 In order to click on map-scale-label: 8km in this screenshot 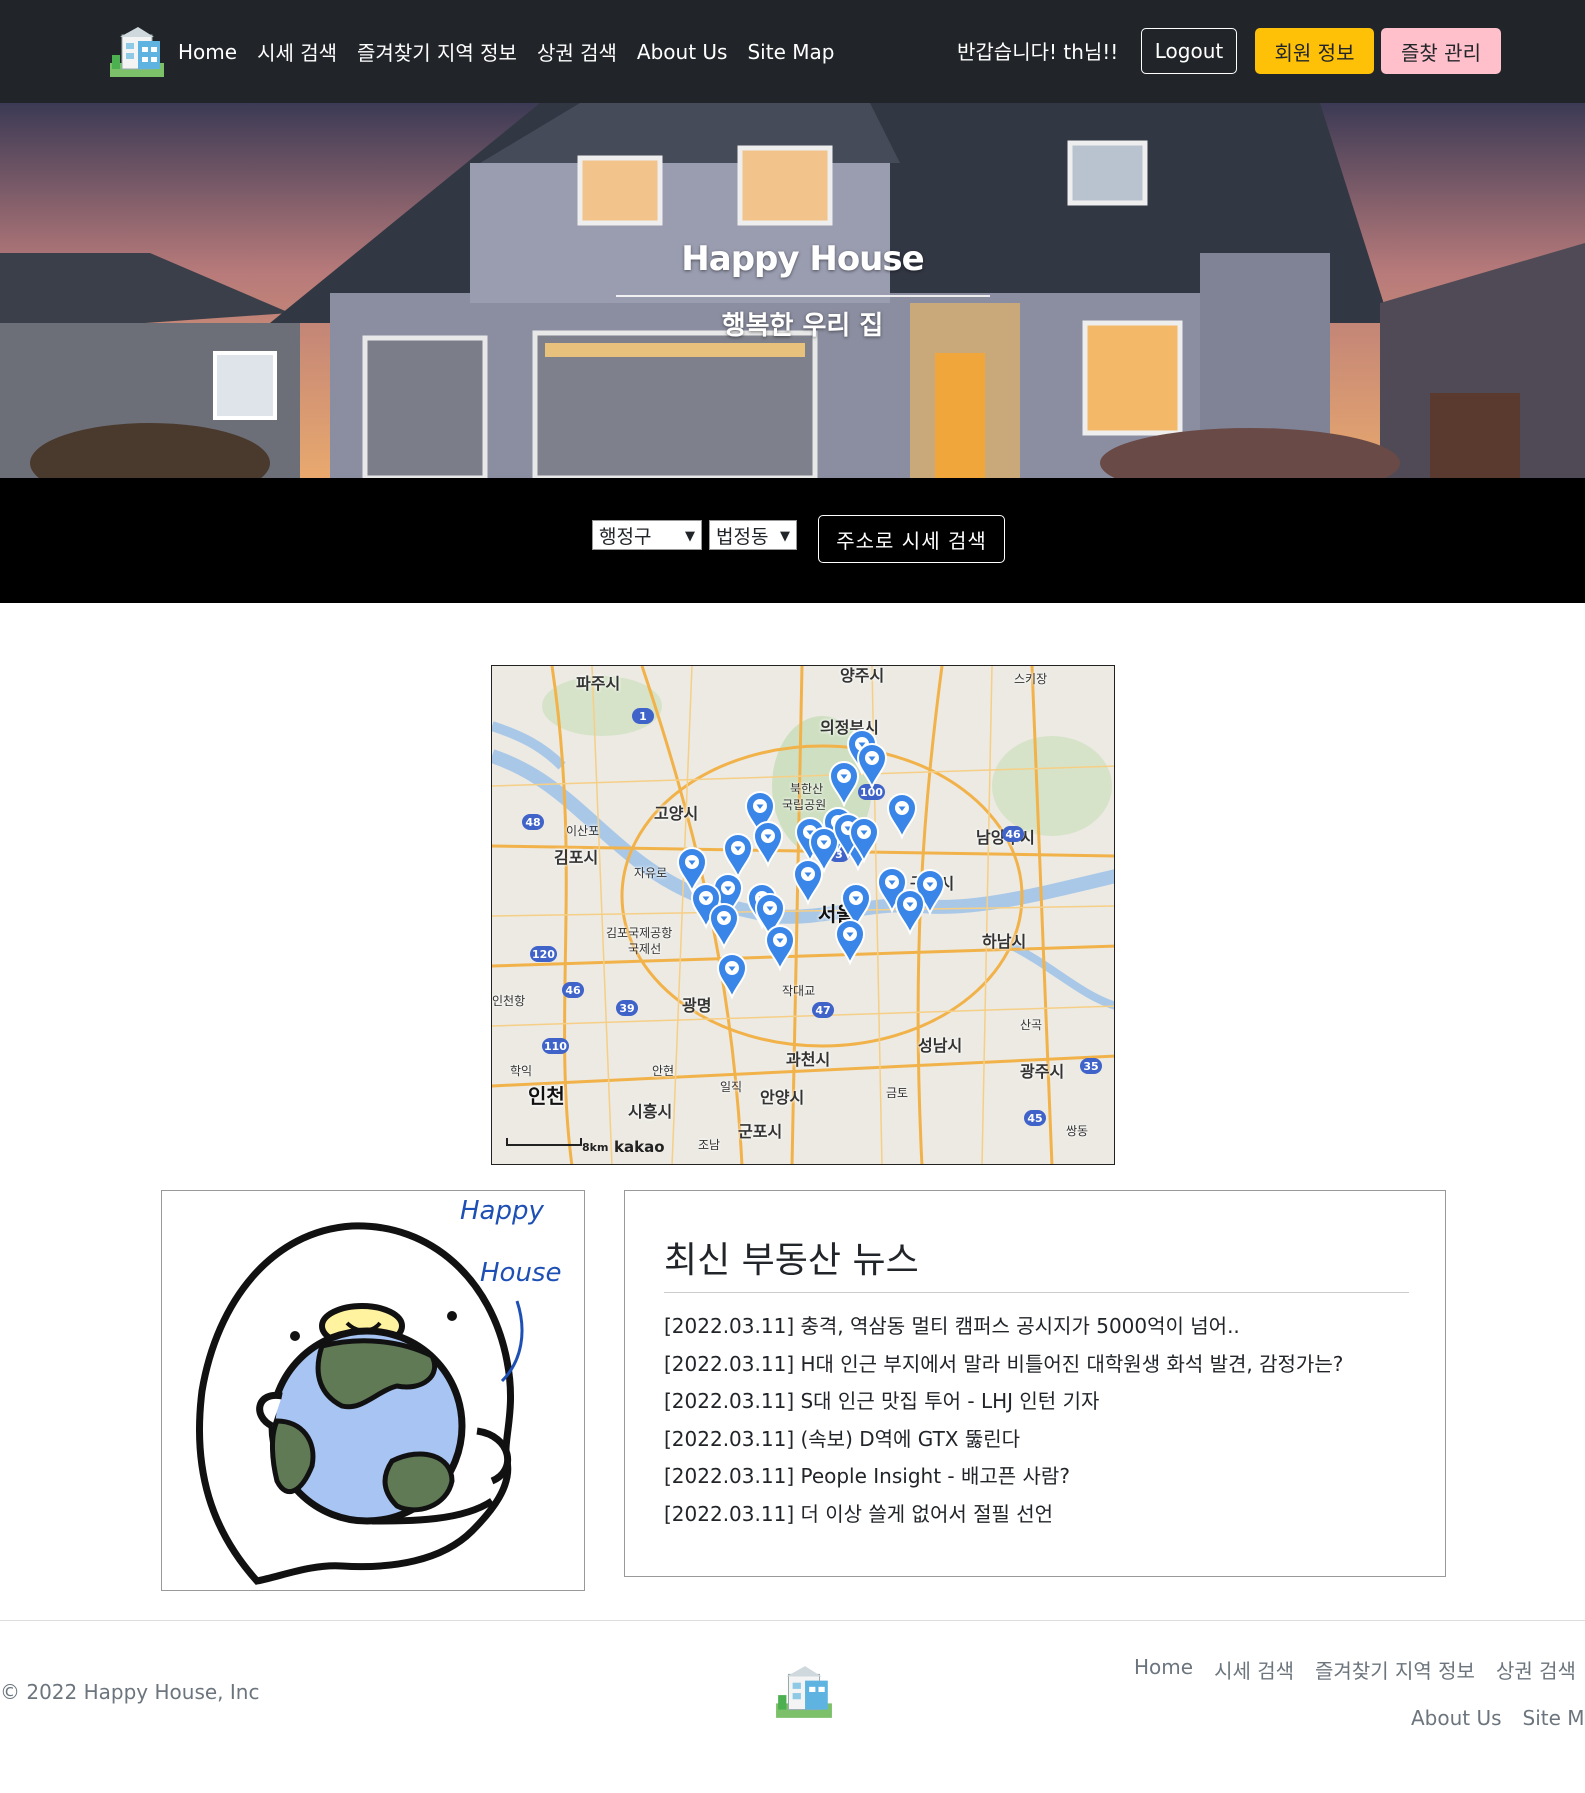, I will do `click(595, 1147)`.